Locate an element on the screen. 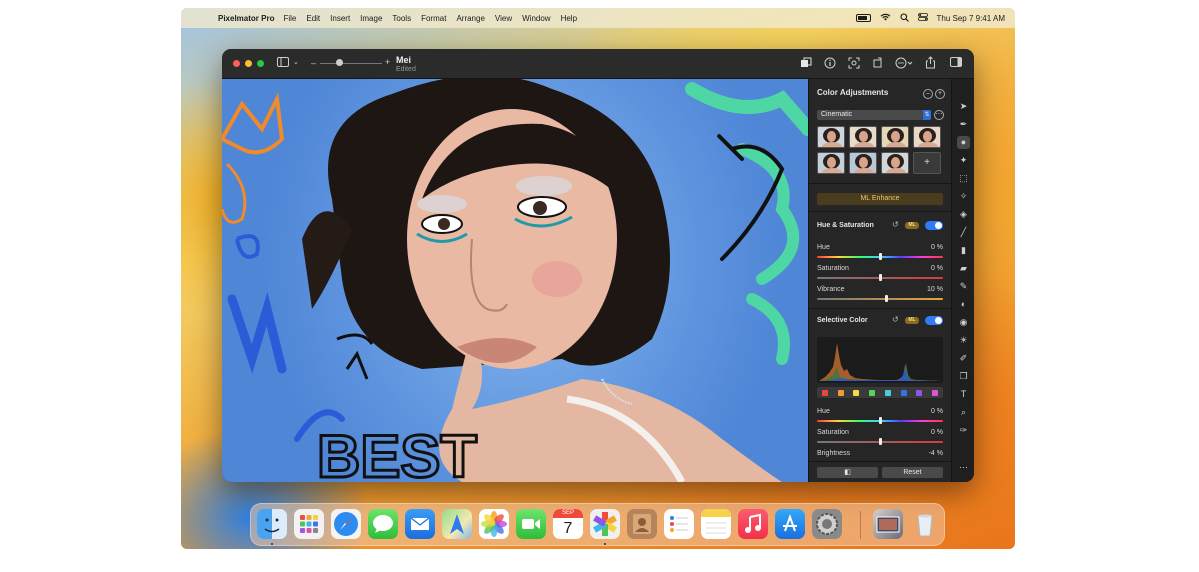 The height and width of the screenshot is (572, 1199). effects-tool-icon: ✦ is located at coordinates (963, 160).